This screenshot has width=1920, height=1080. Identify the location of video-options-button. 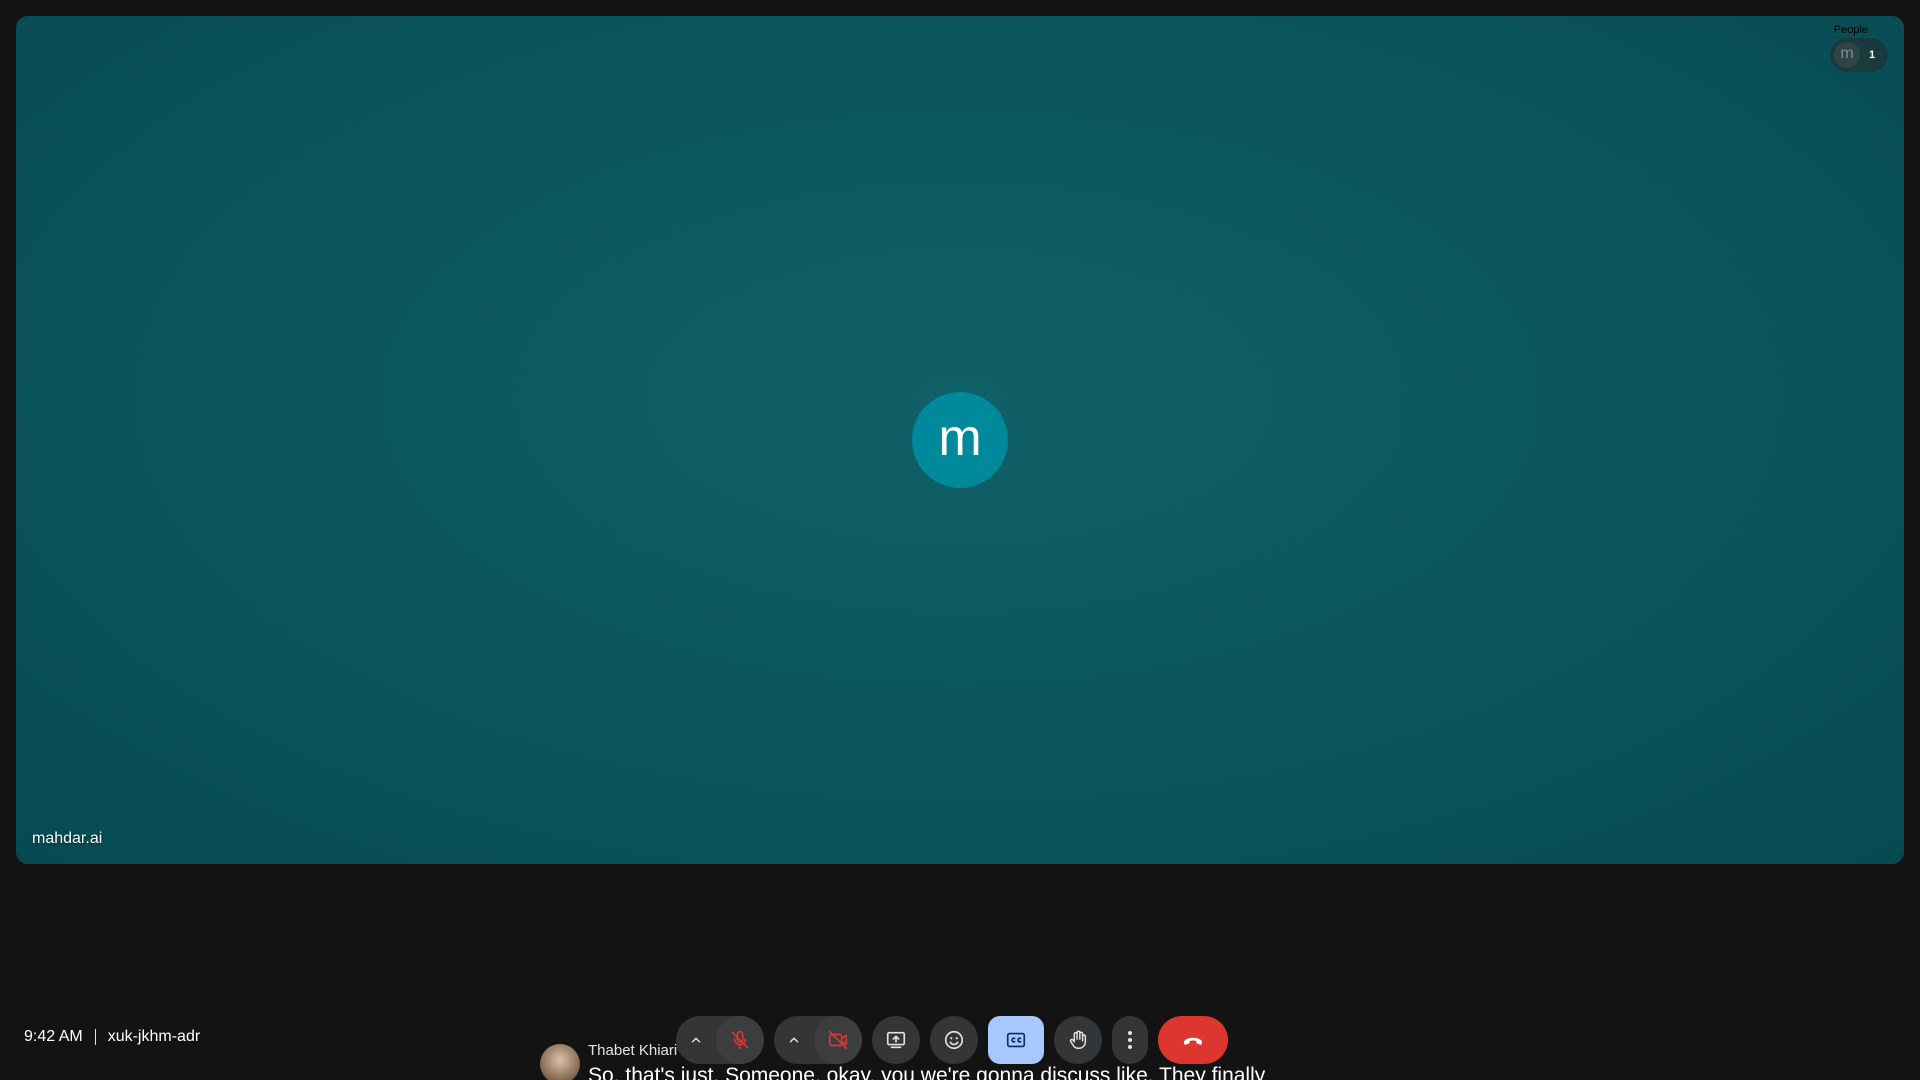
(794, 1040).